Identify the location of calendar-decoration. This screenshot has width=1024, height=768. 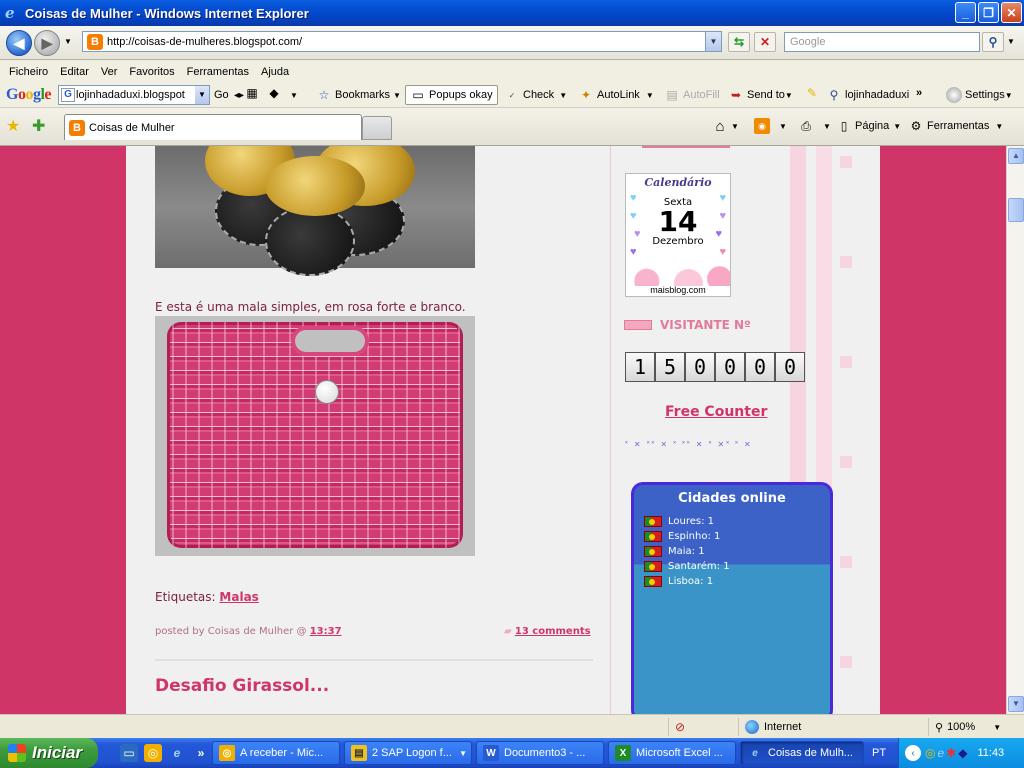
(678, 274).